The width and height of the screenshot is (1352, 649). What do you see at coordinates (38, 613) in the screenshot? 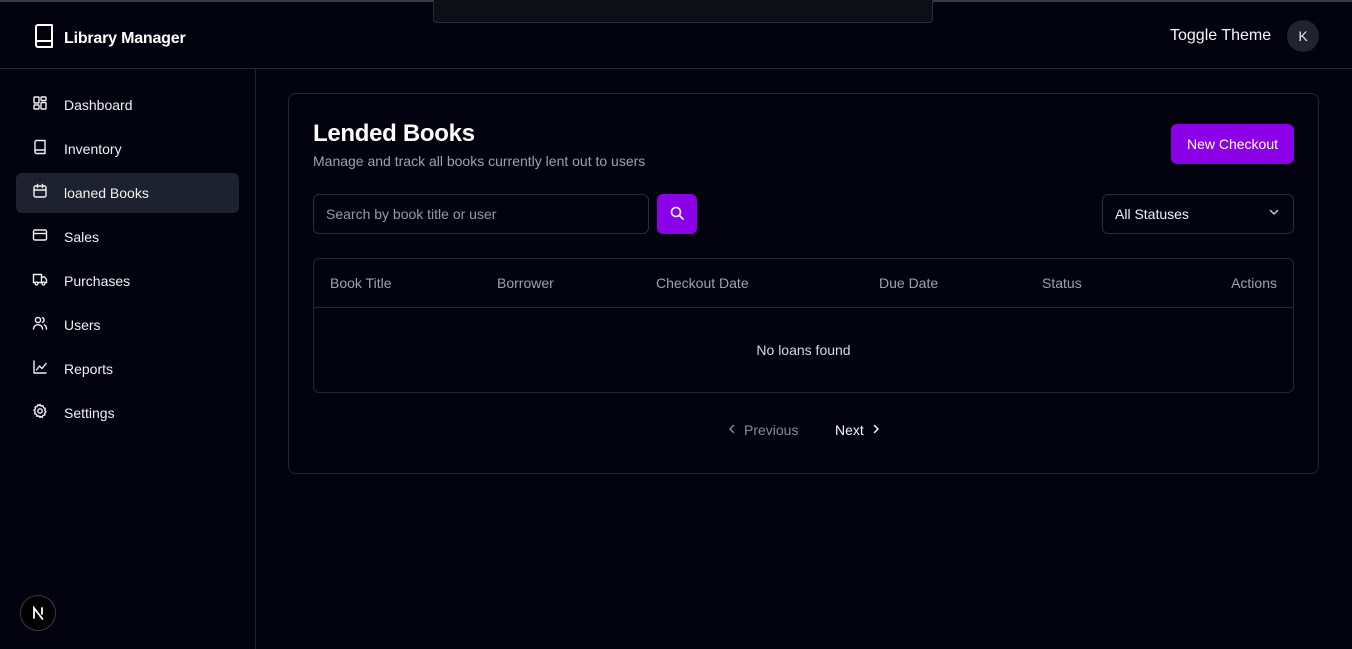
I see `nextjs-logo-icon` at bounding box center [38, 613].